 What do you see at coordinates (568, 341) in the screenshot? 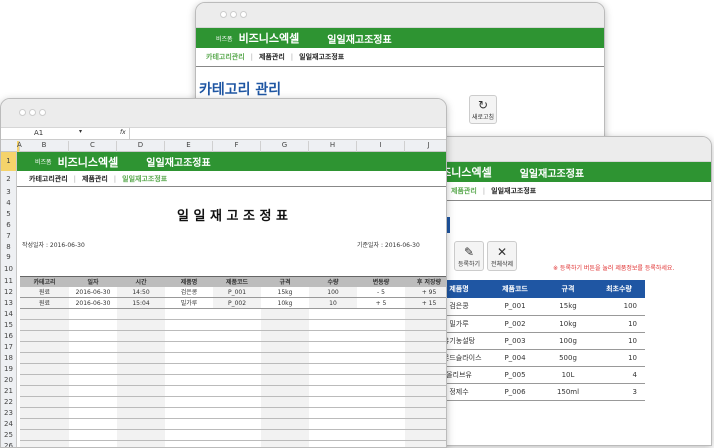
I see `product-cell: 100g` at bounding box center [568, 341].